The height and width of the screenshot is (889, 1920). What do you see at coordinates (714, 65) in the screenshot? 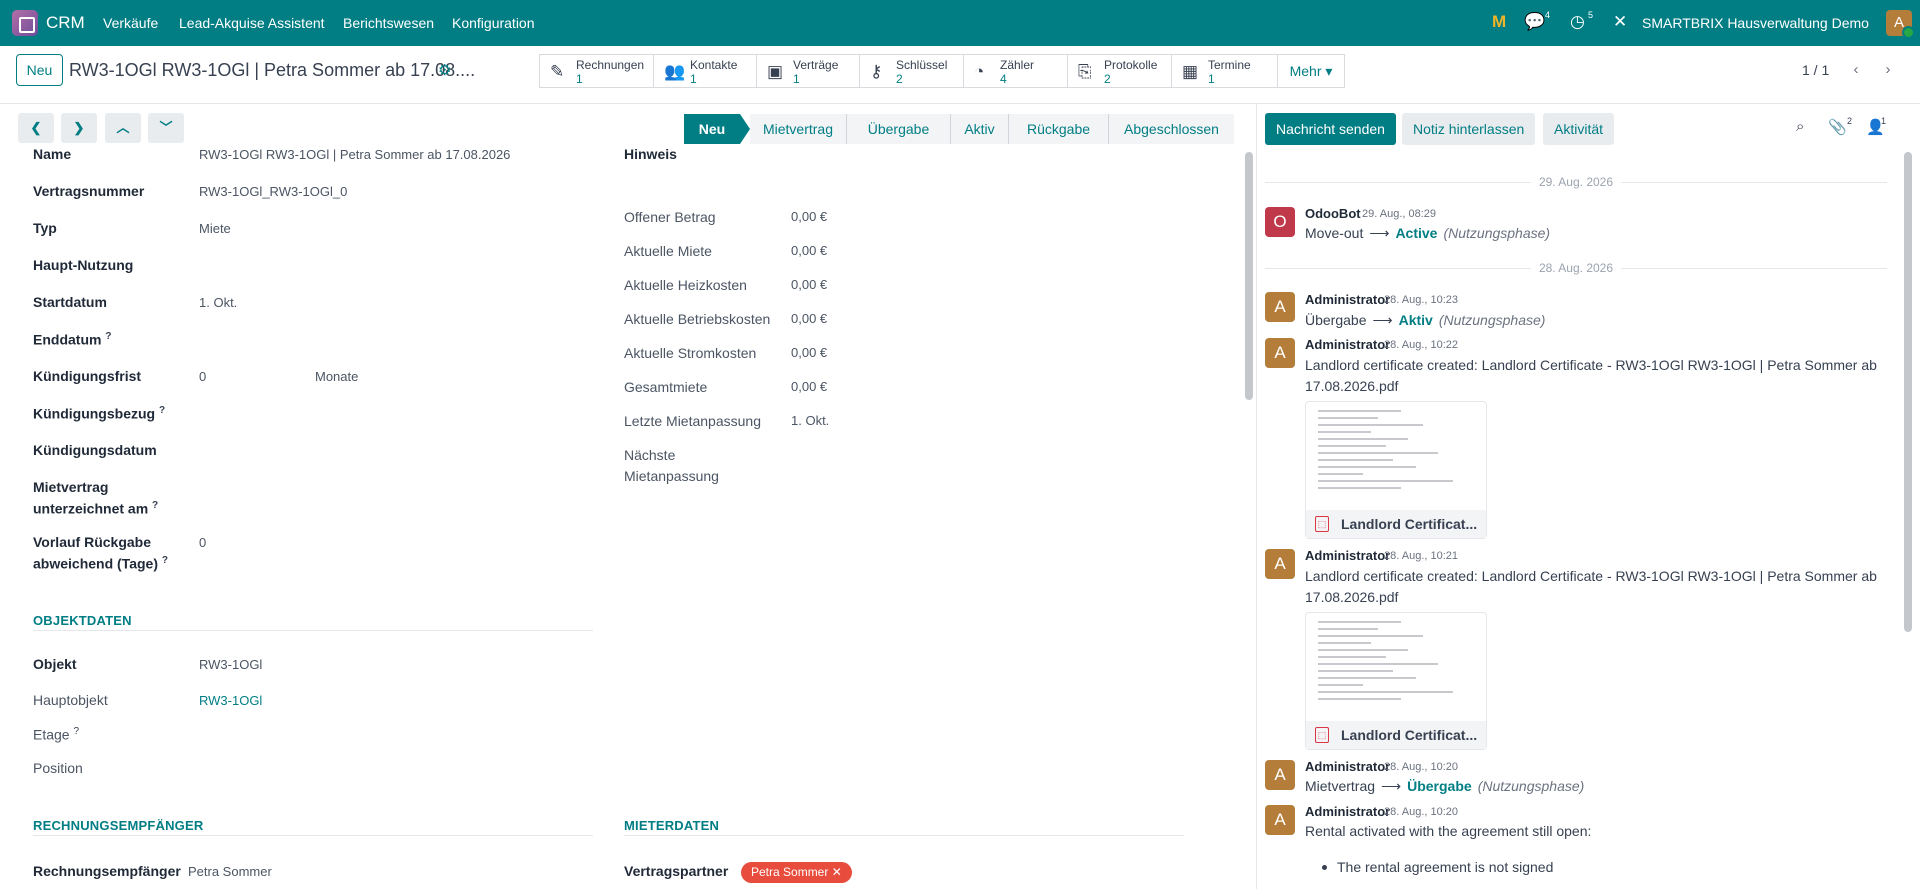
I see `smart-button-label: Kontakte` at bounding box center [714, 65].